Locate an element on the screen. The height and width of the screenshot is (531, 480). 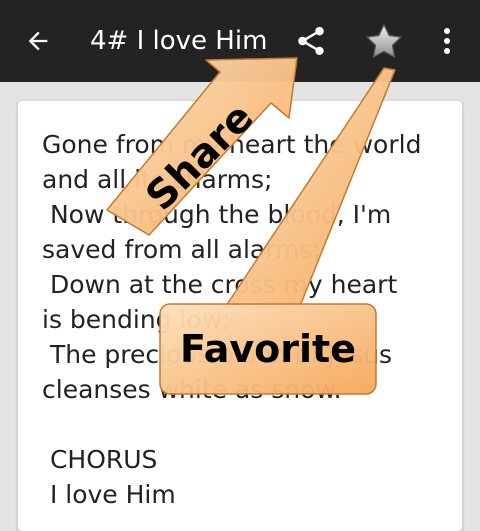
favorite-button is located at coordinates (384, 42).